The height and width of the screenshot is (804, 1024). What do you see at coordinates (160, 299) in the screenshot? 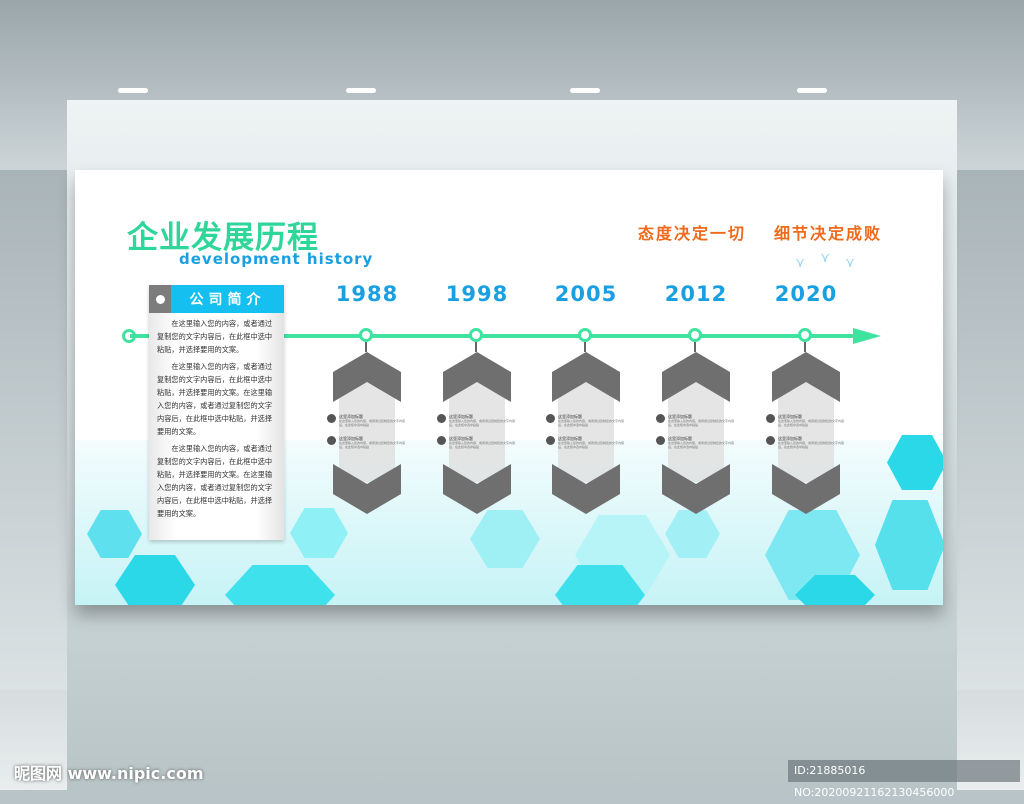
I see `intro-header-marker` at bounding box center [160, 299].